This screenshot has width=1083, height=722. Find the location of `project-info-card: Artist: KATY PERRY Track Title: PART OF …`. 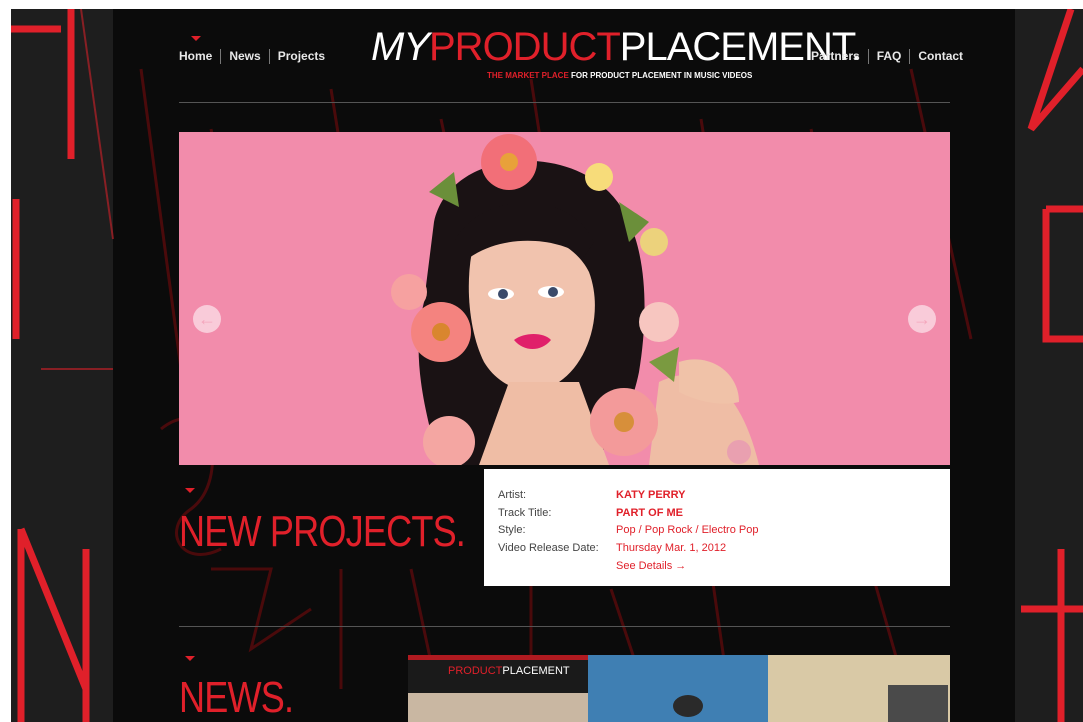

project-info-card: Artist: KATY PERRY Track Title: PART OF … is located at coordinates (717, 527).